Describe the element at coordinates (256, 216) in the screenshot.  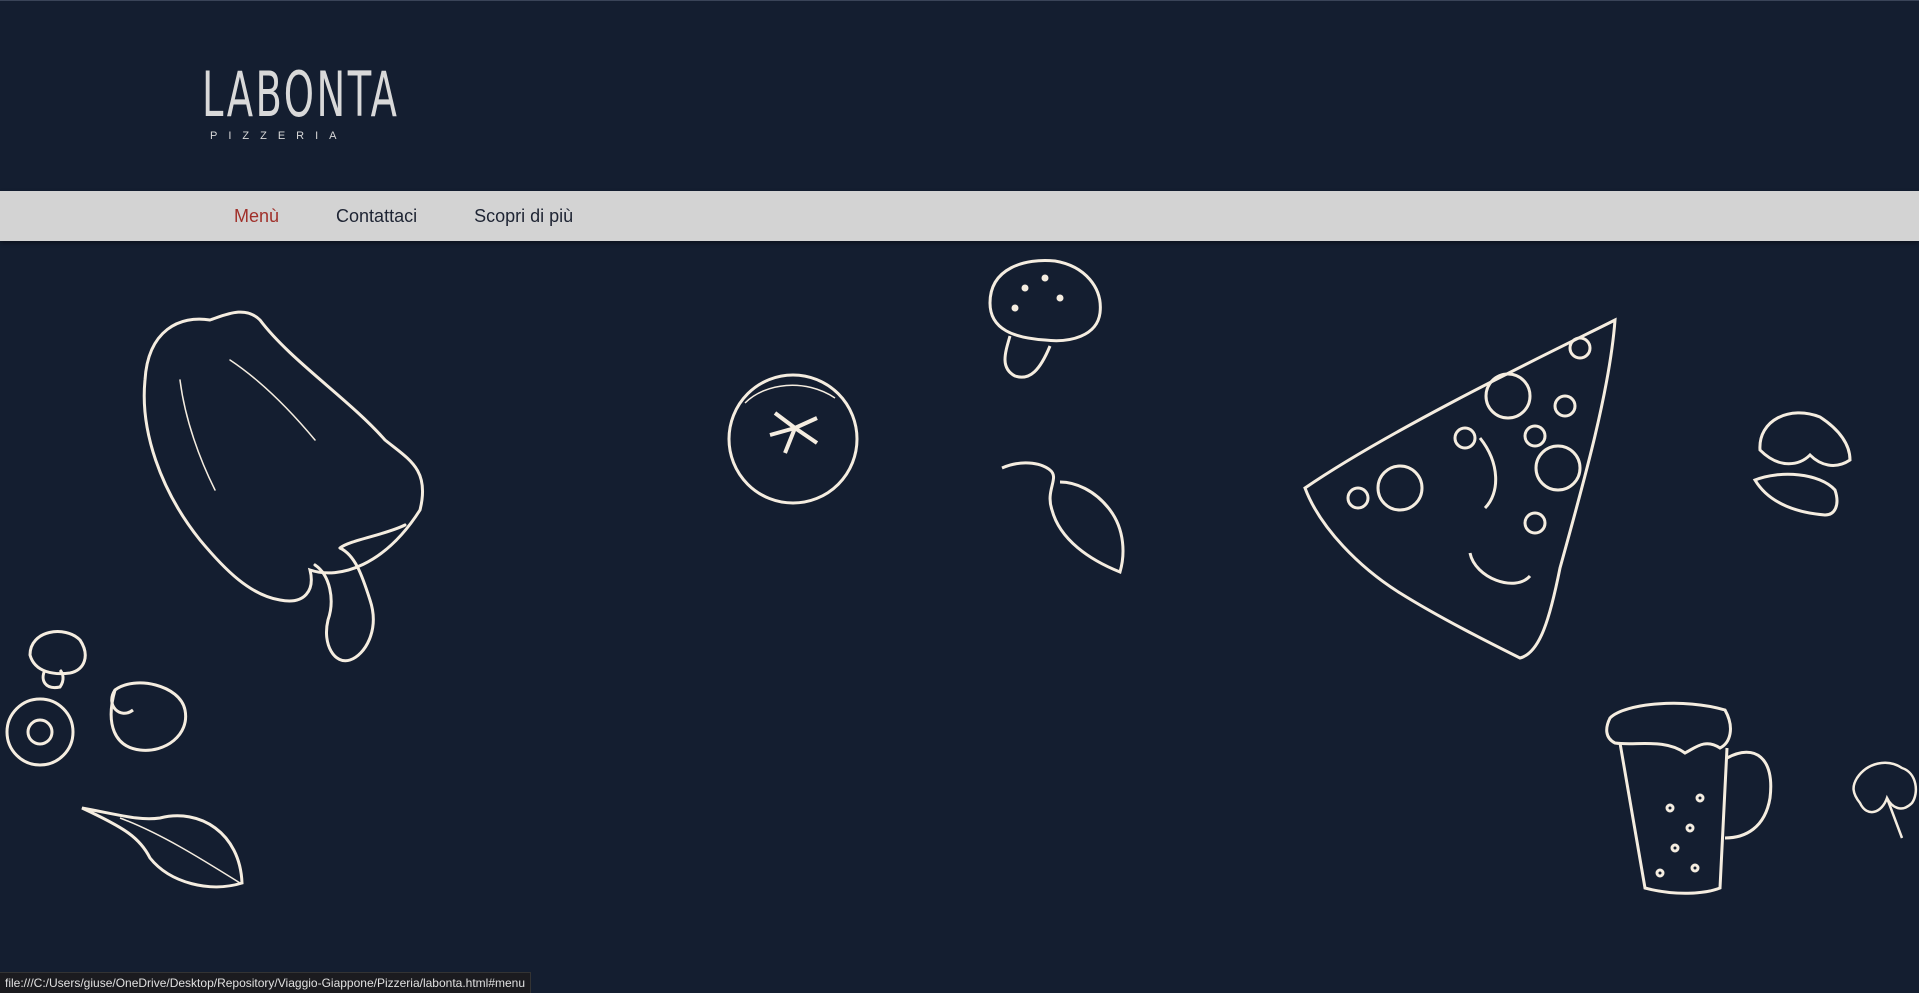
I see `nav-item-menu: Menù` at that location.